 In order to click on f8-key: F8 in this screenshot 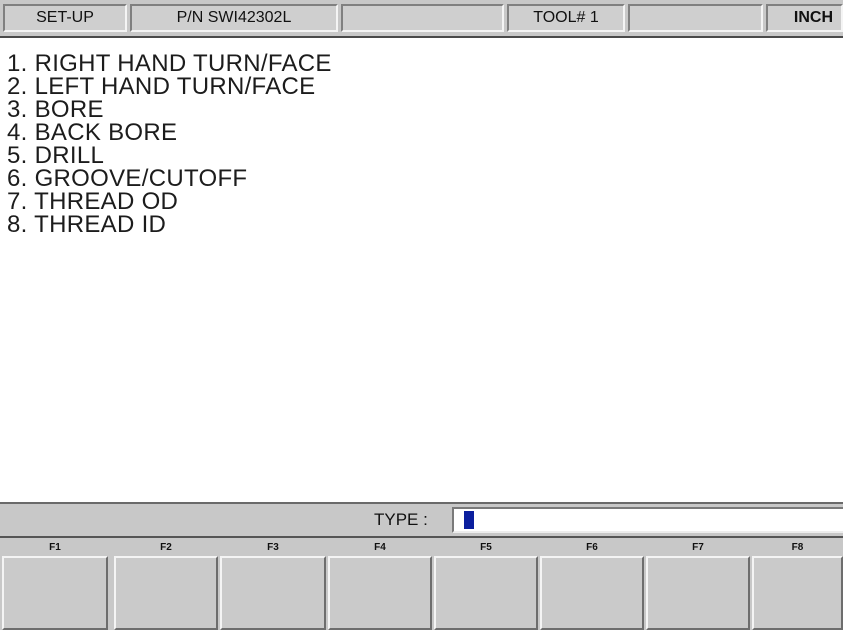, I will do `click(797, 584)`.